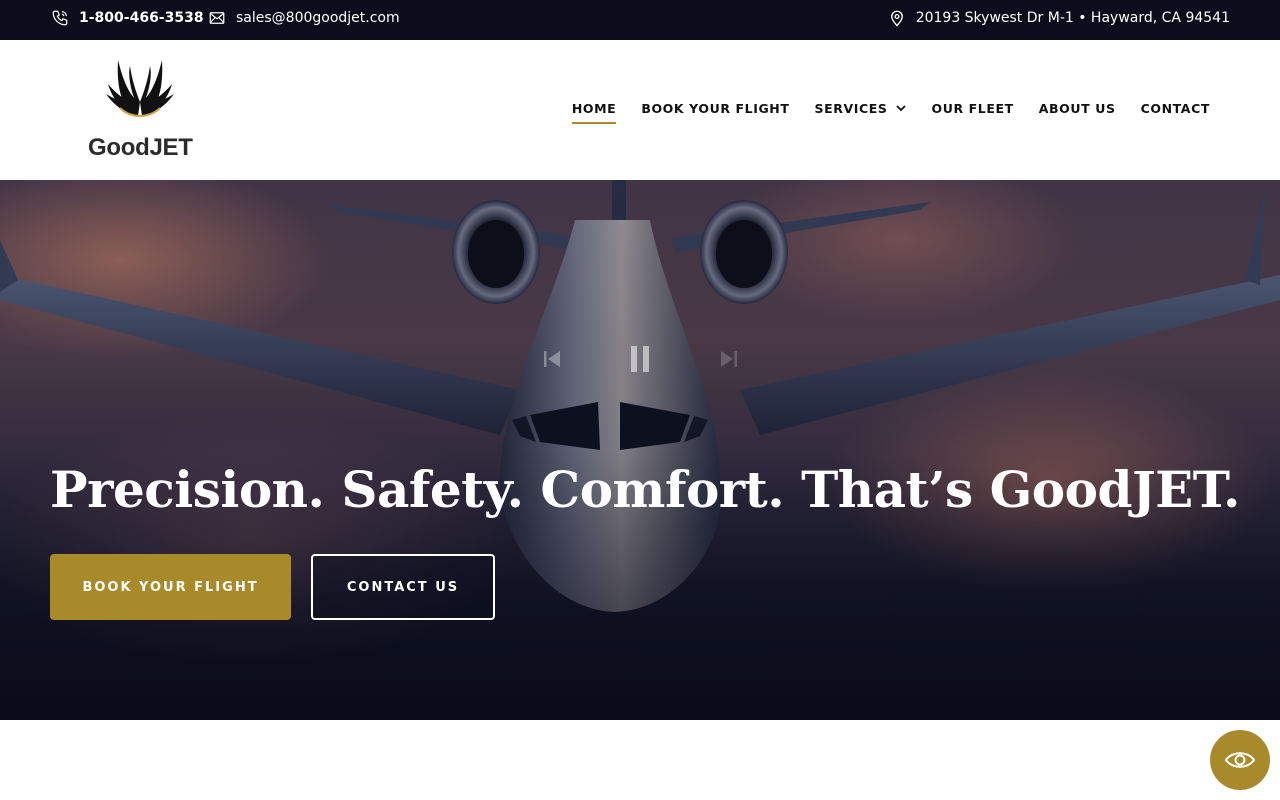  Describe the element at coordinates (900, 108) in the screenshot. I see `chevron-down-icon` at that location.